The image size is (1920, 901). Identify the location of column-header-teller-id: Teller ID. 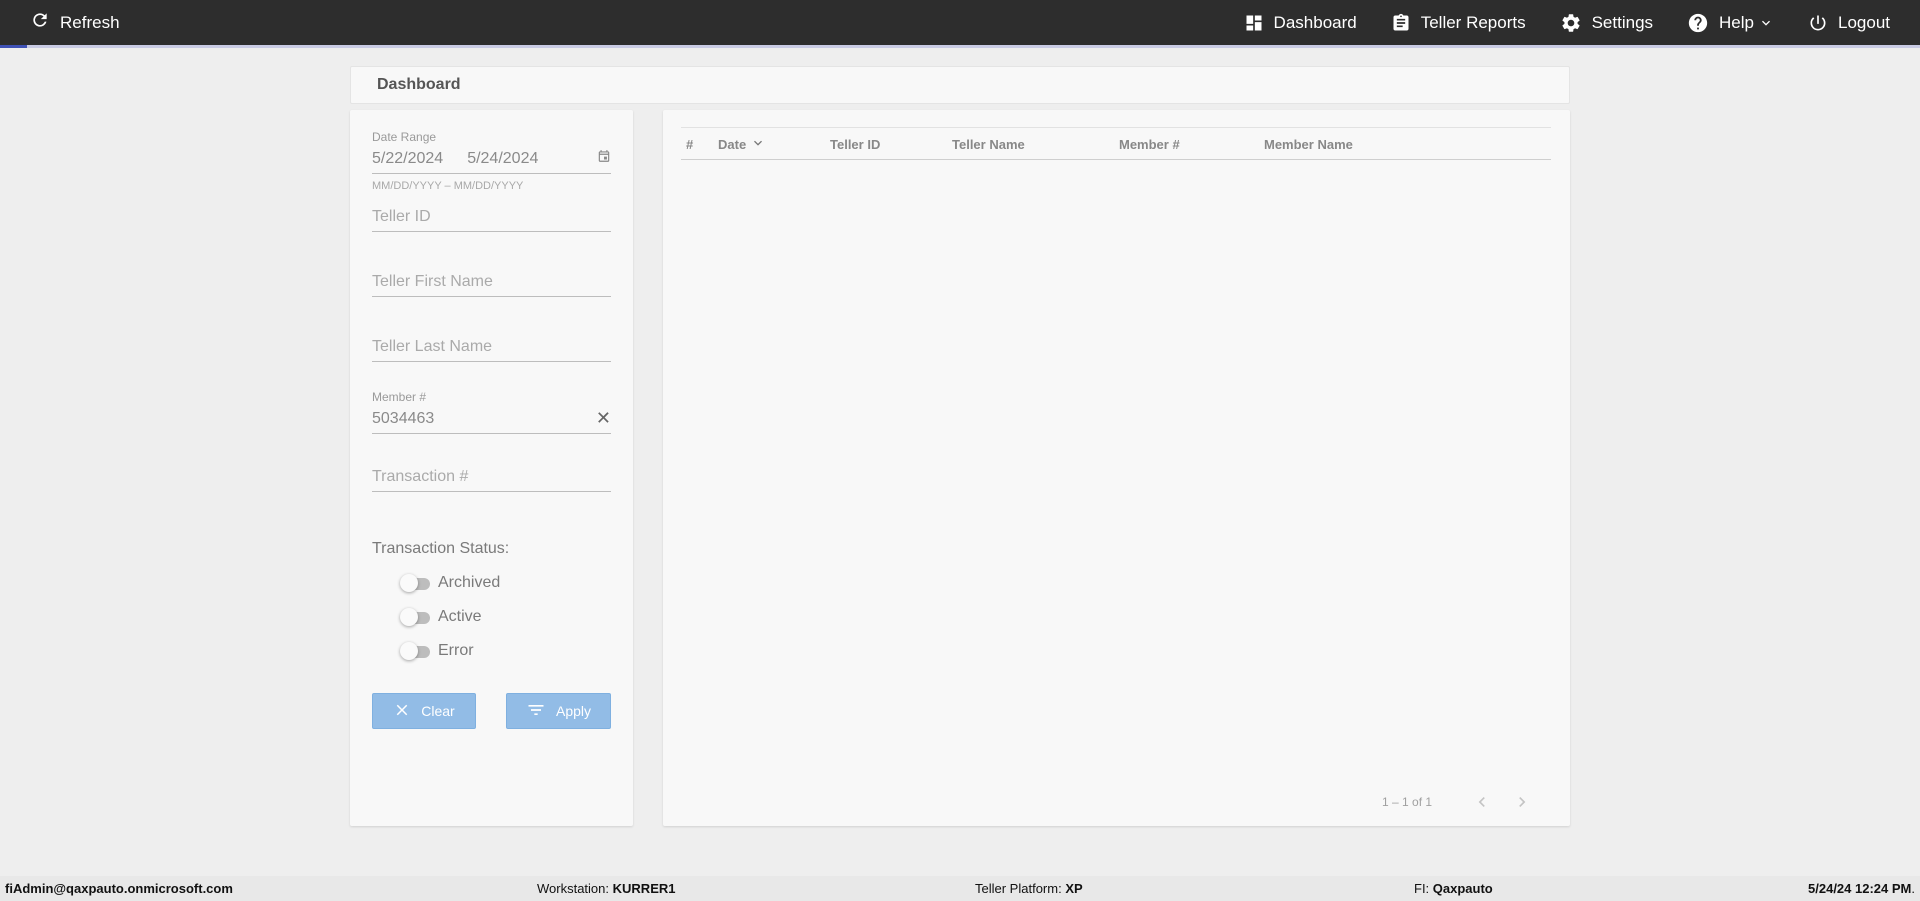
(855, 144).